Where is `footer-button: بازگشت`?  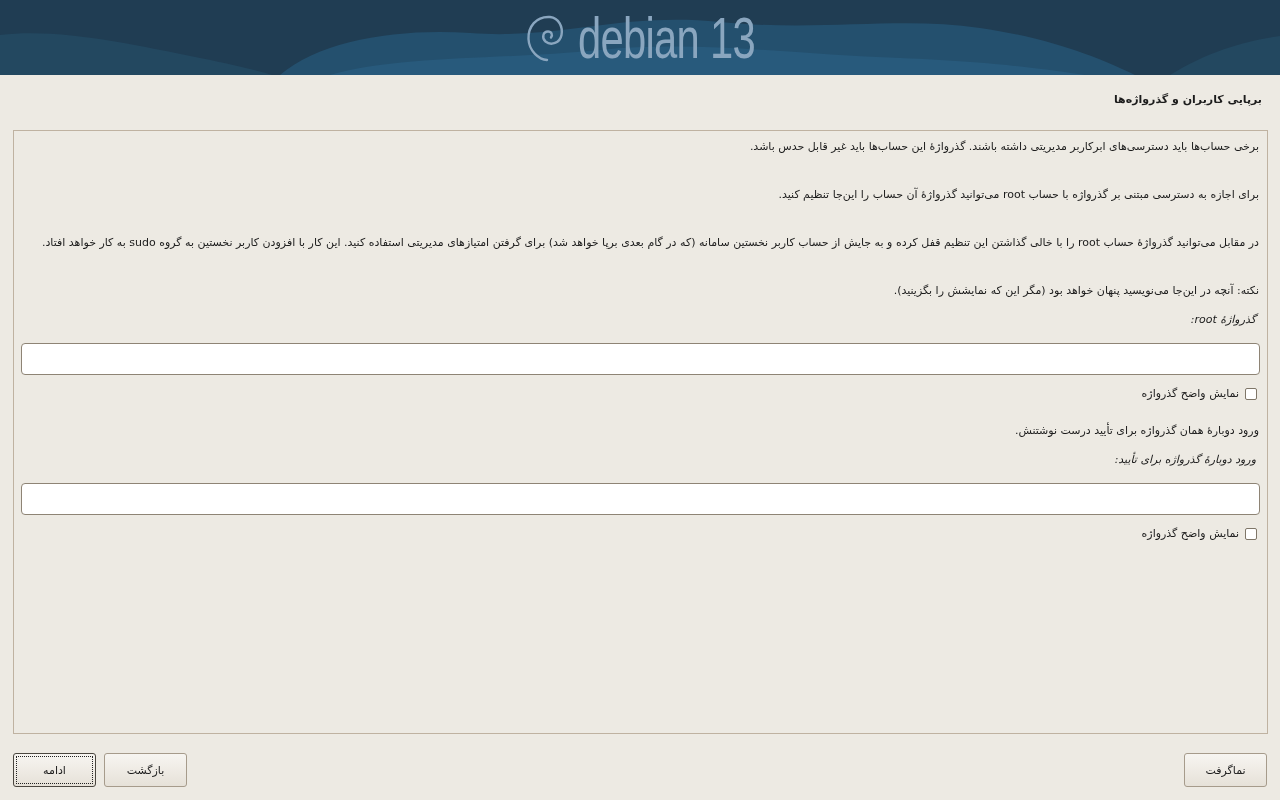
footer-button: بازگشت is located at coordinates (145, 770).